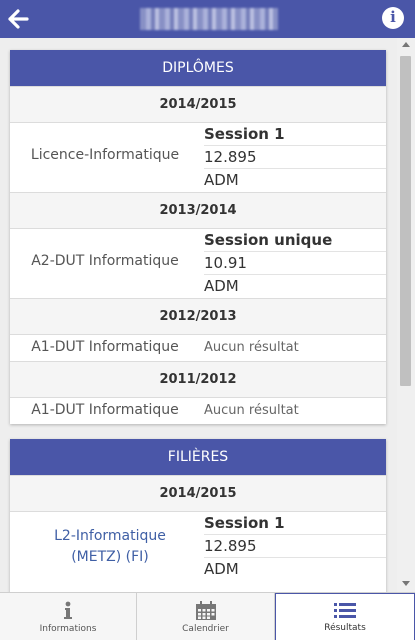 The height and width of the screenshot is (640, 415). Describe the element at coordinates (198, 68) in the screenshot. I see `diplomes-title: DIPLÔMES` at that location.